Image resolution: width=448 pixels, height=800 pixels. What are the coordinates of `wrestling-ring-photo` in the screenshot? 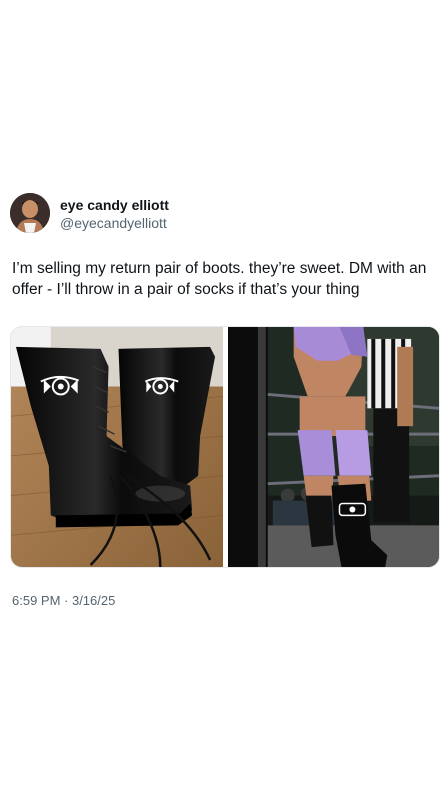 It's located at (333, 447).